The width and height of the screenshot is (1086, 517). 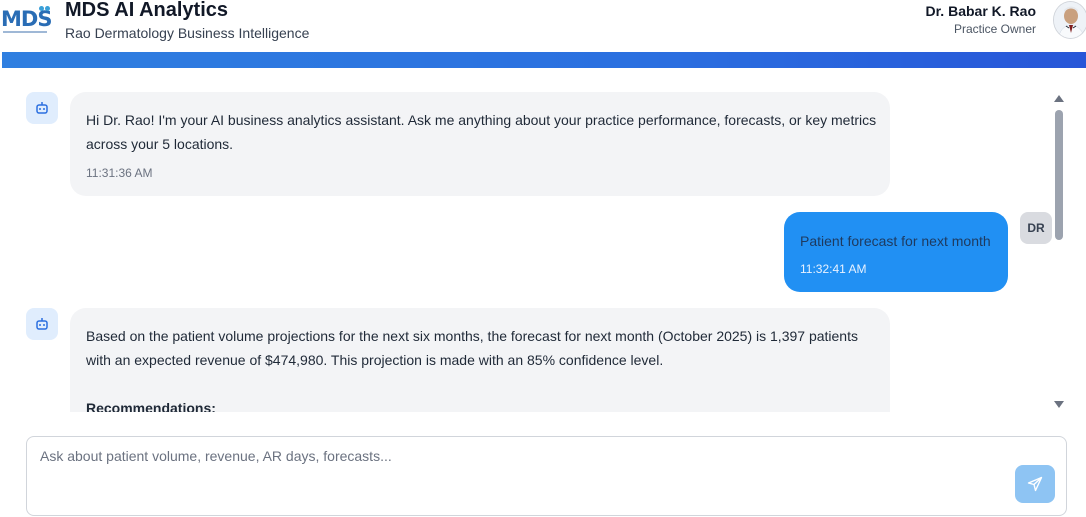 What do you see at coordinates (1036, 228) in the screenshot?
I see `user-badge: DR` at bounding box center [1036, 228].